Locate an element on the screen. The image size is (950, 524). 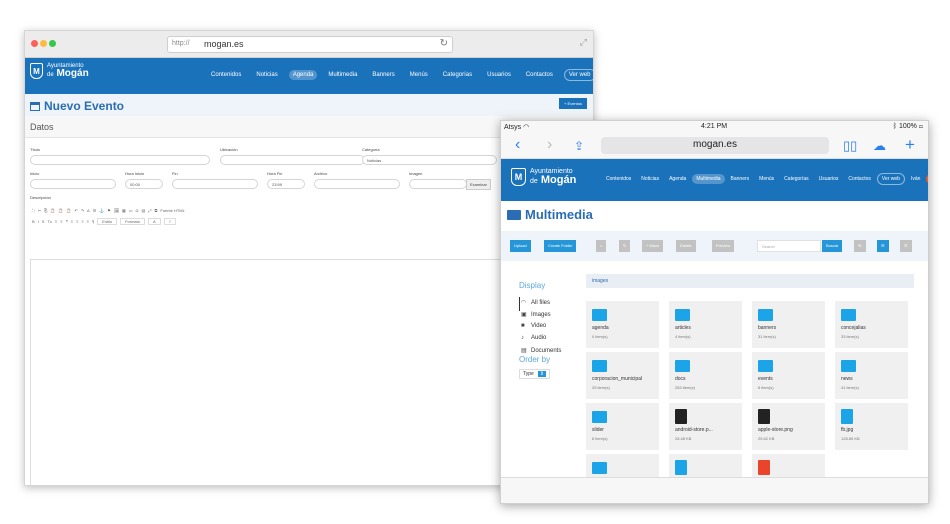
editor-tool-7-icon: ↷ is located at coordinates (82, 210).